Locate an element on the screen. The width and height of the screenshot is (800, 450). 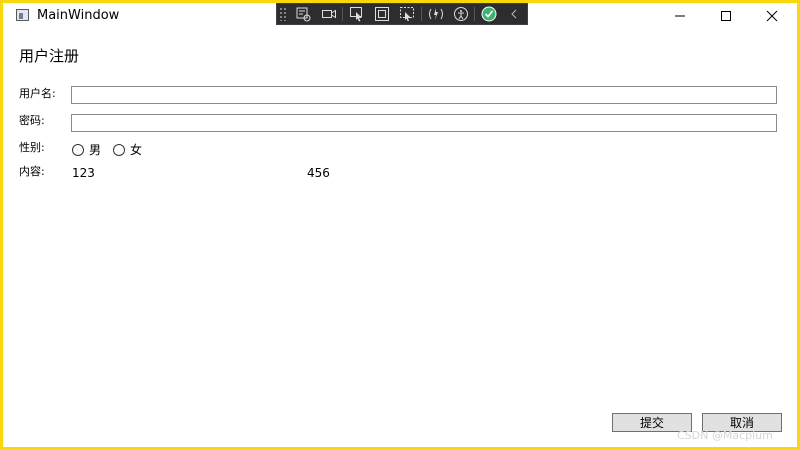
check-circle-icon is located at coordinates (489, 14).